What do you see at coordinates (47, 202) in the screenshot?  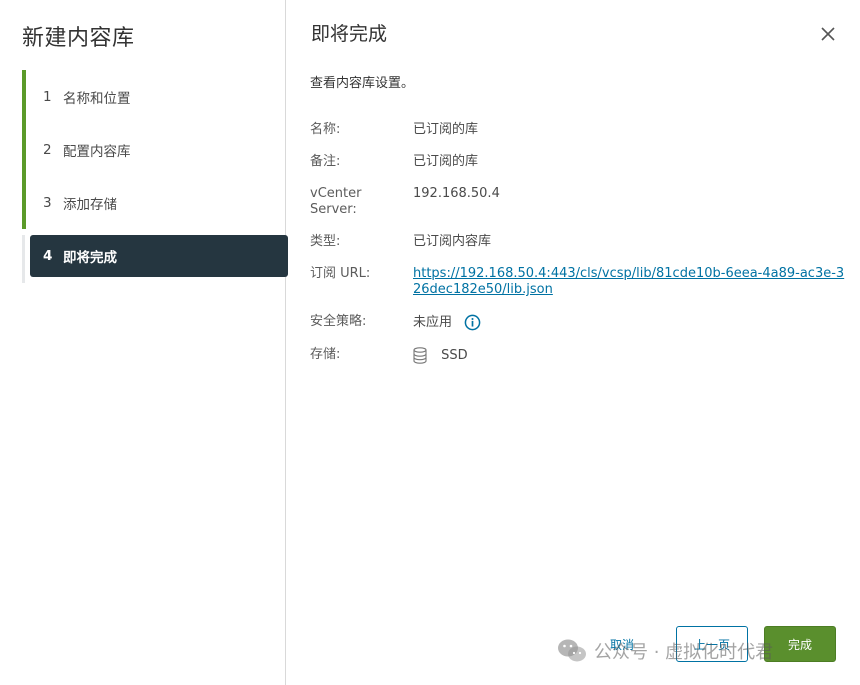 I see `step-number: 3` at bounding box center [47, 202].